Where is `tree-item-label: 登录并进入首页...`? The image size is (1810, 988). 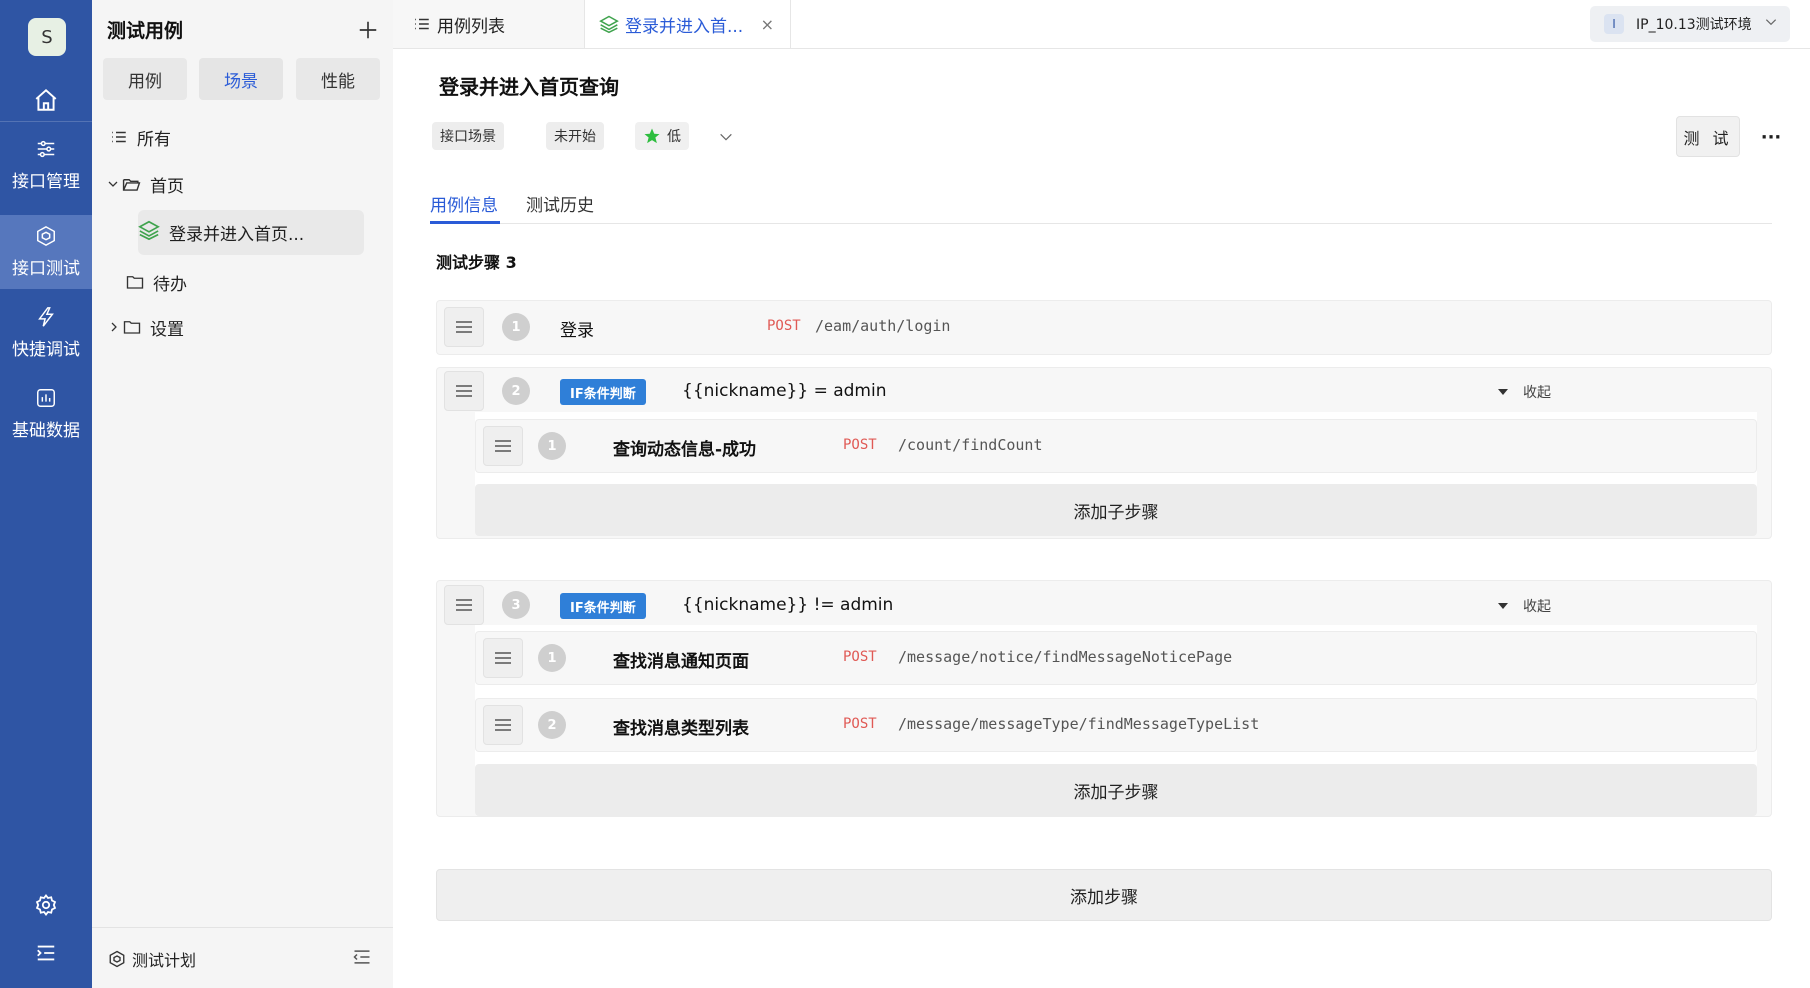 tree-item-label: 登录并进入首页... is located at coordinates (237, 235).